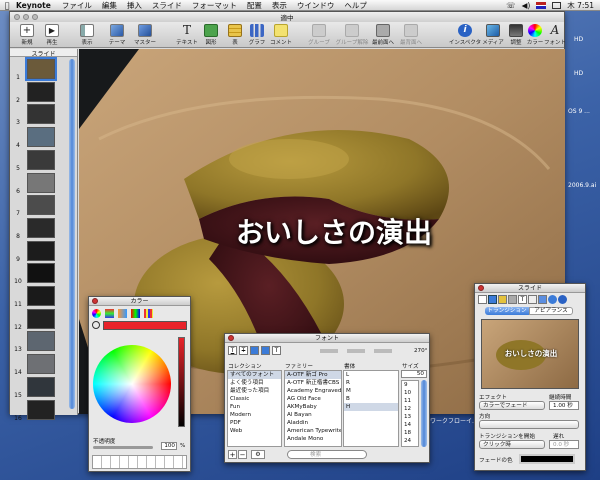 The height and width of the screenshot is (480, 600). I want to click on menu-format: フォーマット, so click(214, 5).